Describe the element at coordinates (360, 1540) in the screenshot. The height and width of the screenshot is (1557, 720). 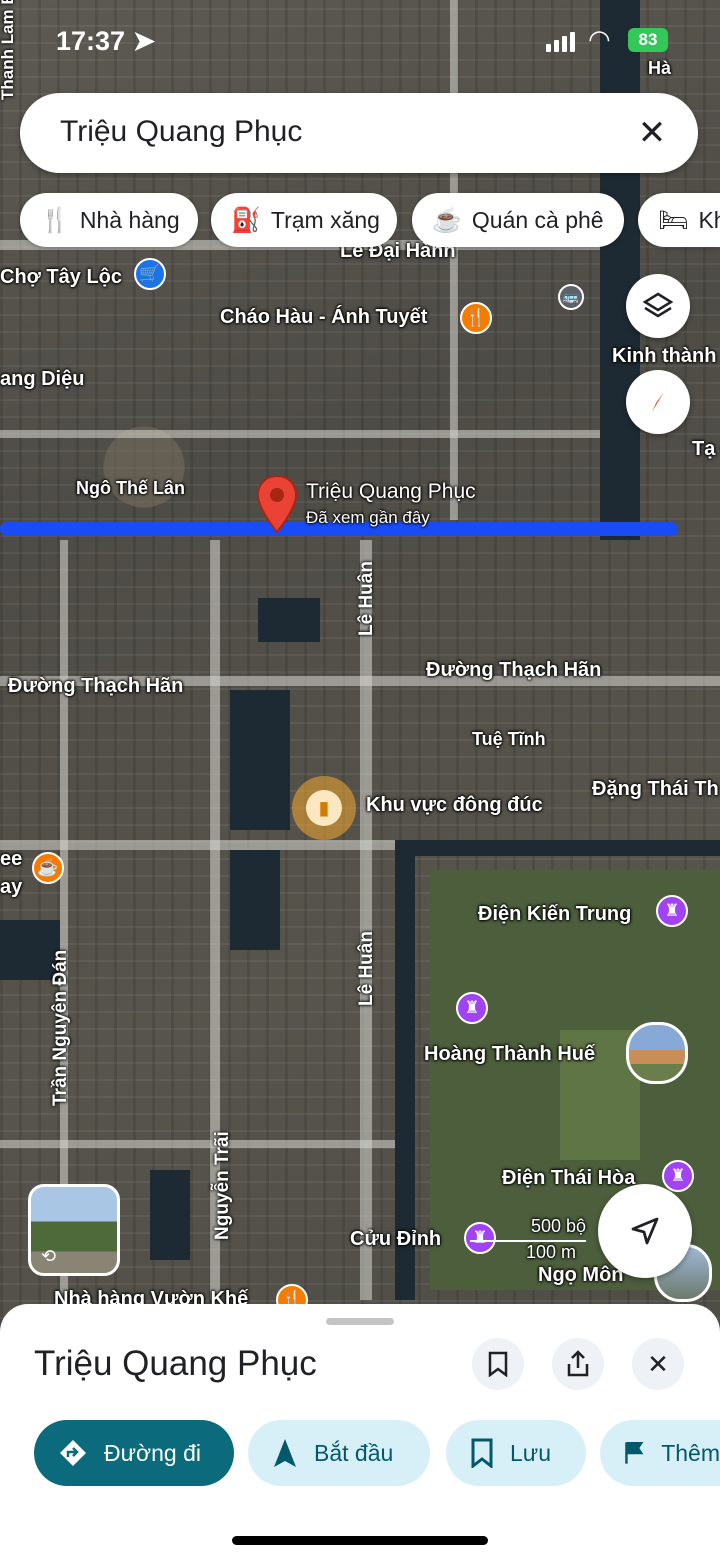
I see `home-indicator` at that location.